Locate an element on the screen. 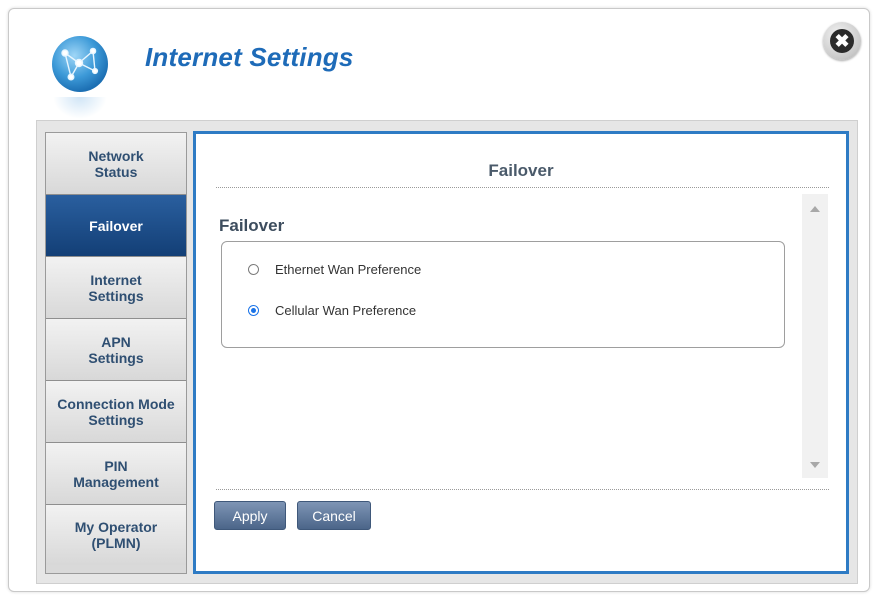 The height and width of the screenshot is (595, 880). close-button: ✖ is located at coordinates (842, 41).